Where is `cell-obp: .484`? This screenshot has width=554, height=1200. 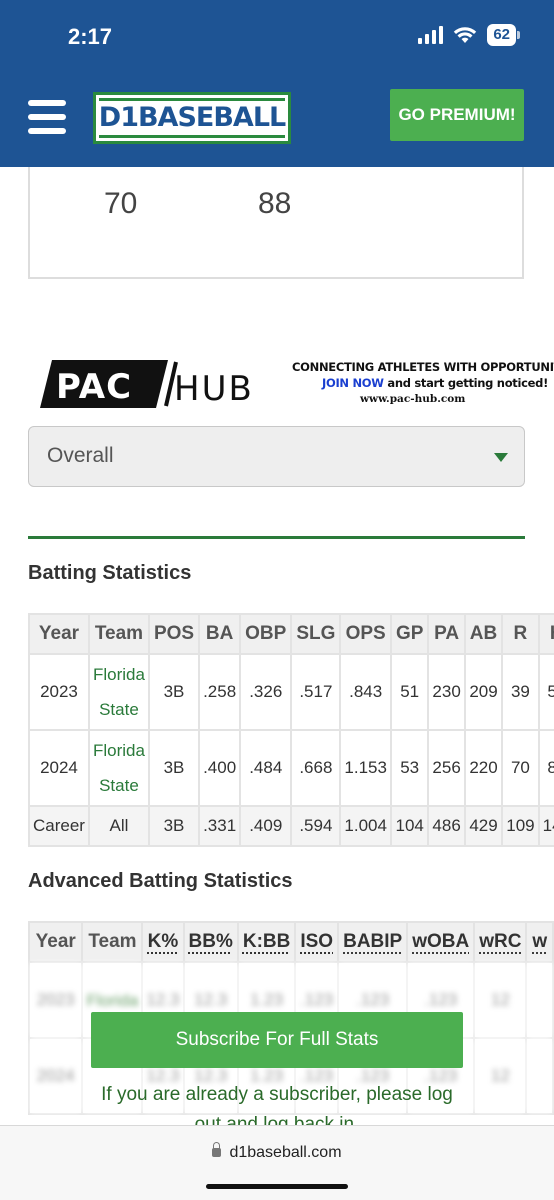 cell-obp: .484 is located at coordinates (265, 768).